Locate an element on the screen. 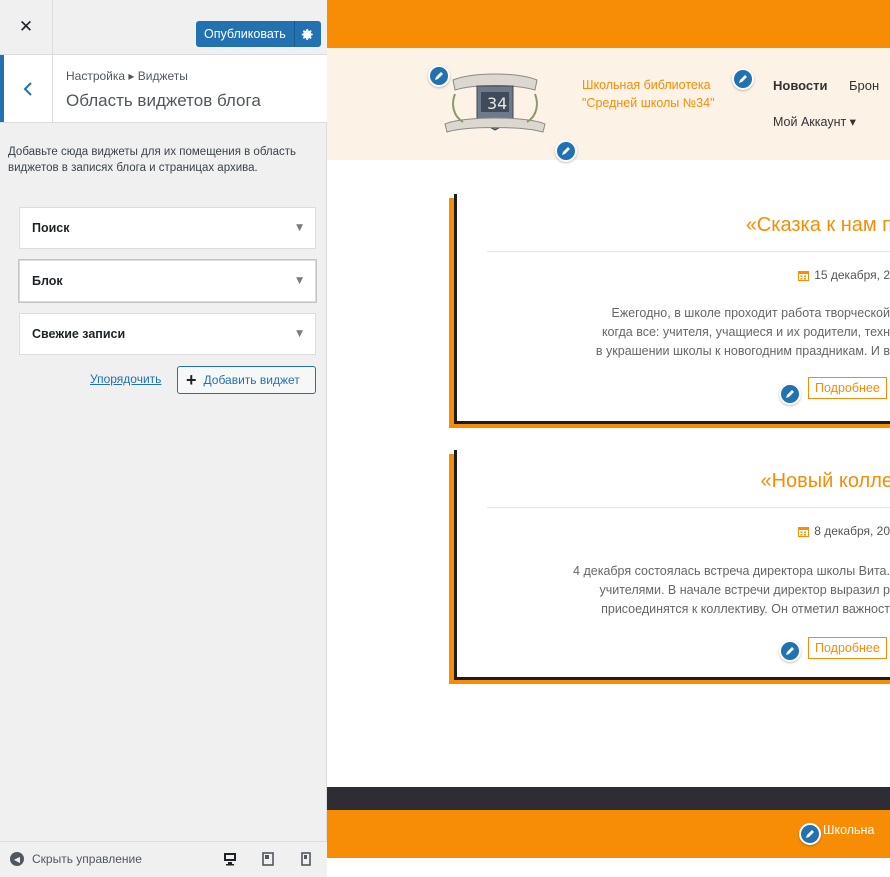 The width and height of the screenshot is (890, 877). mobile-icon is located at coordinates (306, 859).